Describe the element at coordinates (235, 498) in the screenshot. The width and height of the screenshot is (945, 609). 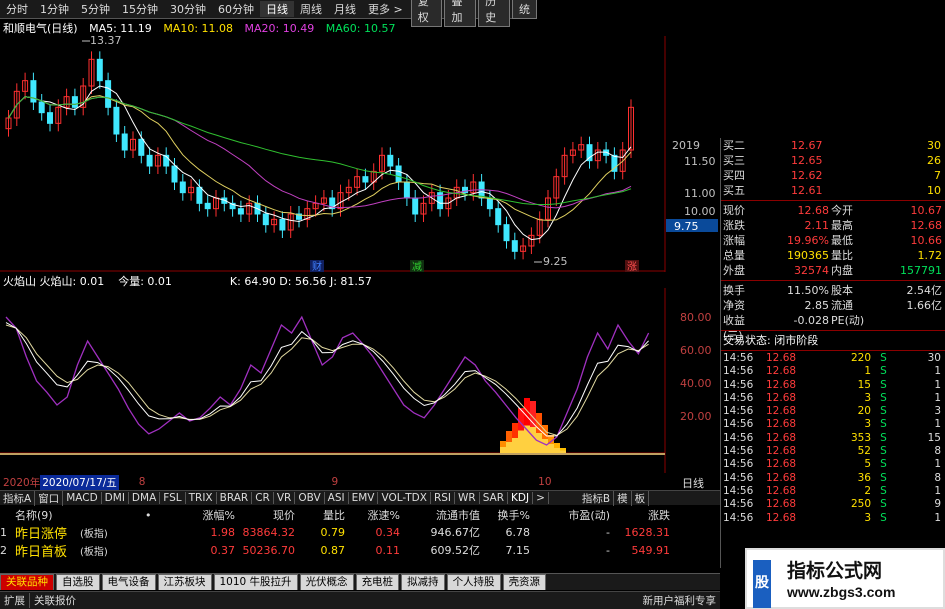
I see `indicator-tab: BRAR` at that location.